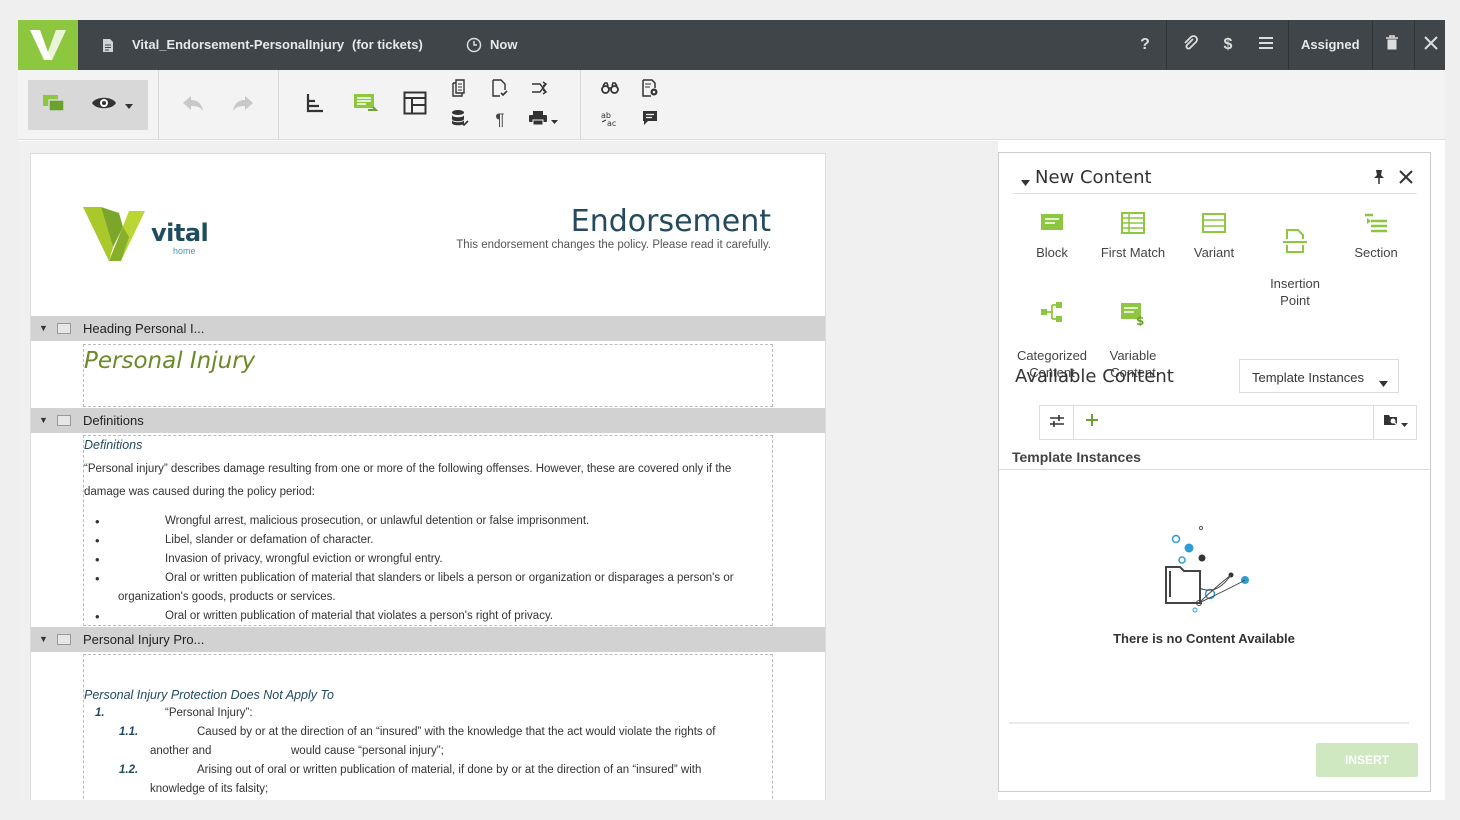 This screenshot has width=1460, height=820. I want to click on categorized-content-icon, so click(1052, 313).